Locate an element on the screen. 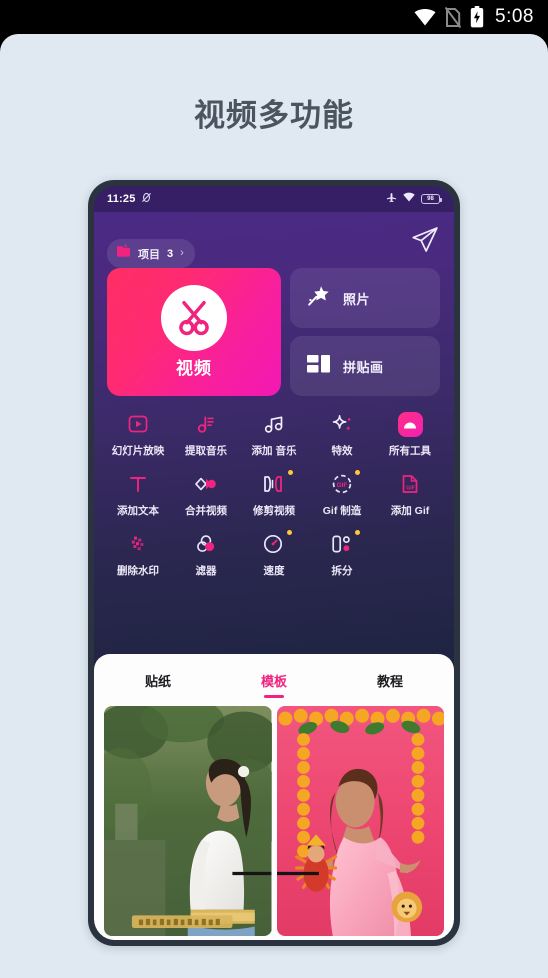 This screenshot has height=978, width=548. tool-label: 幻灯片放映 is located at coordinates (138, 451).